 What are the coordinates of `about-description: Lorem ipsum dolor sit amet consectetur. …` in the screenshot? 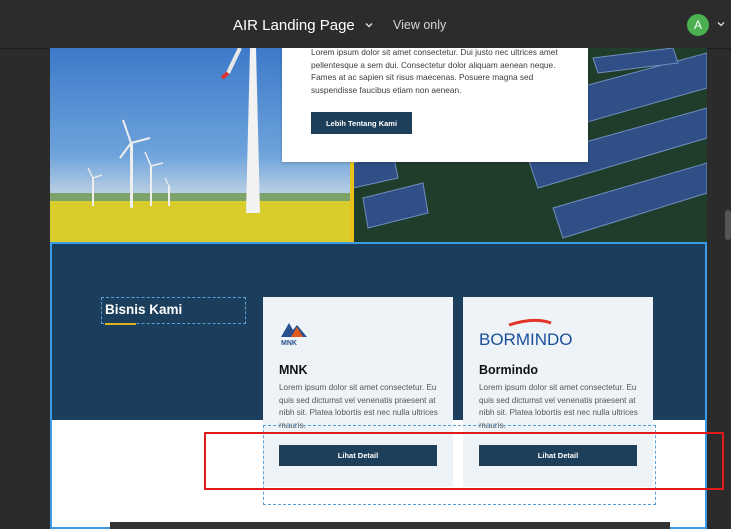 It's located at (434, 71).